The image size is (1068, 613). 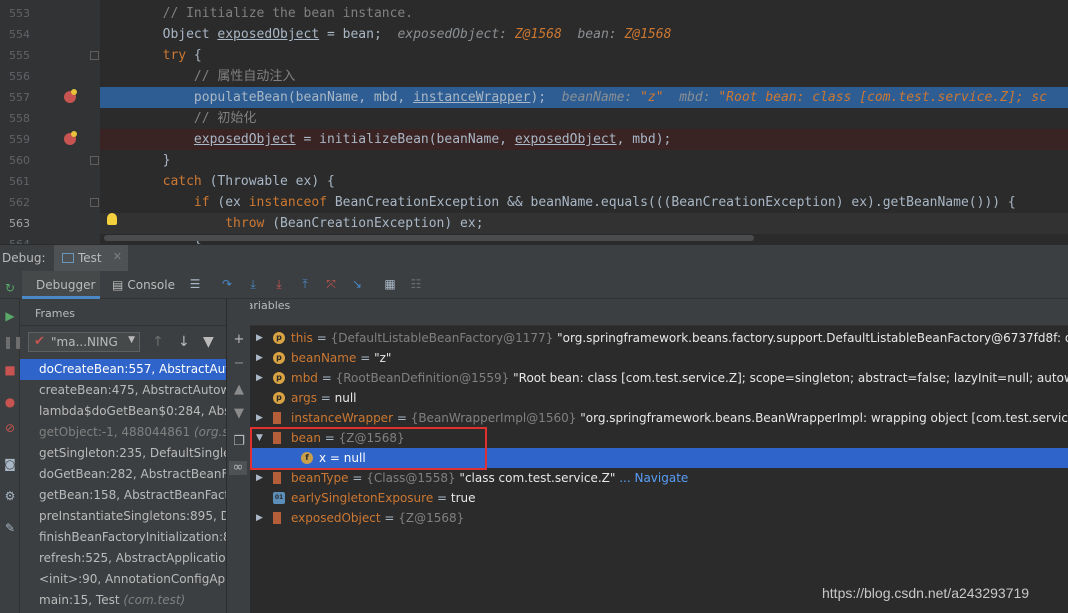 I want to click on mute-breakpoints-icon: ⊘, so click(x=10, y=428).